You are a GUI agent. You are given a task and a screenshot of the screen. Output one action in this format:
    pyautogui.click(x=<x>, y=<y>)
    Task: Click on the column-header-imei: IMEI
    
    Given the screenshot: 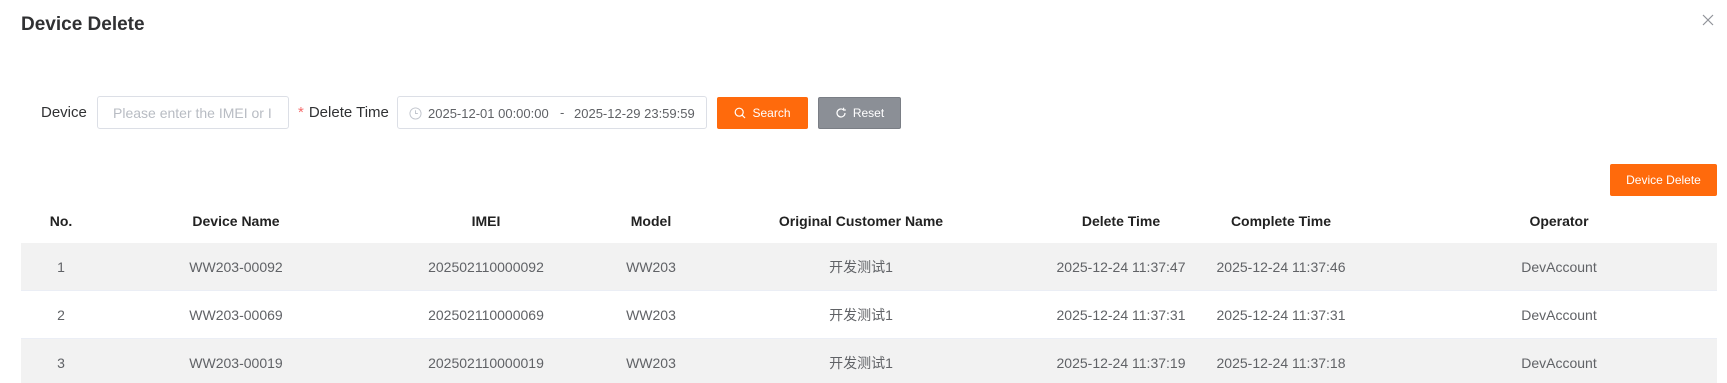 What is the action you would take?
    pyautogui.click(x=486, y=221)
    